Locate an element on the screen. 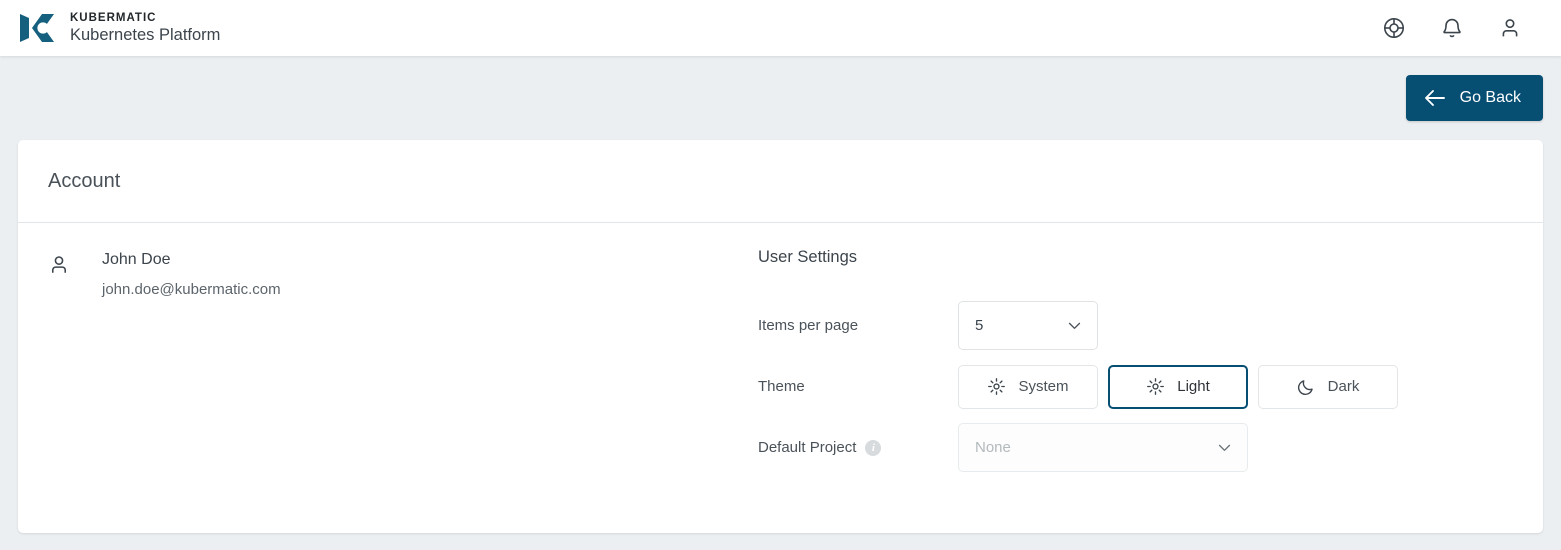  theme-option-group: System Light Dark is located at coordinates (1178, 386).